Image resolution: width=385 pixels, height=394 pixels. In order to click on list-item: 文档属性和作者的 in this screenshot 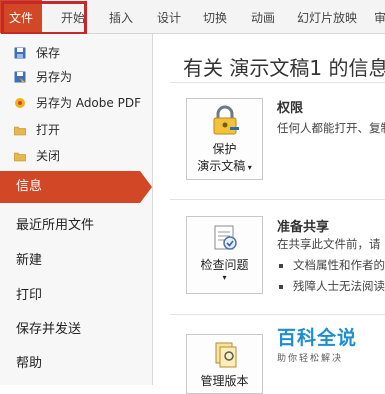, I will do `click(332, 265)`.